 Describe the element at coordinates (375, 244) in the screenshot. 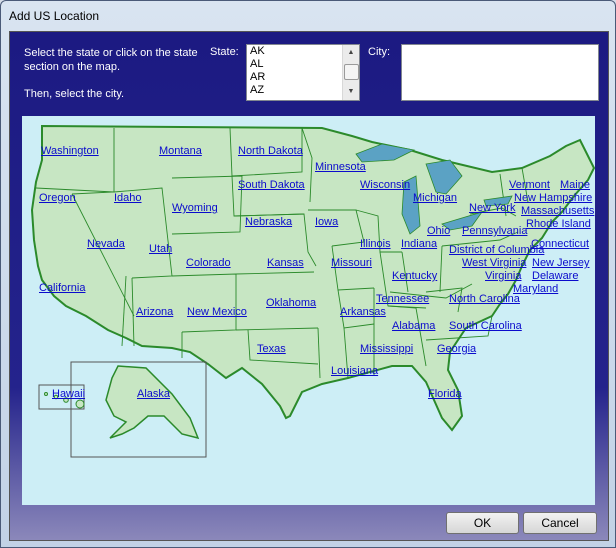

I see `state-link-illinois: Illinois` at that location.